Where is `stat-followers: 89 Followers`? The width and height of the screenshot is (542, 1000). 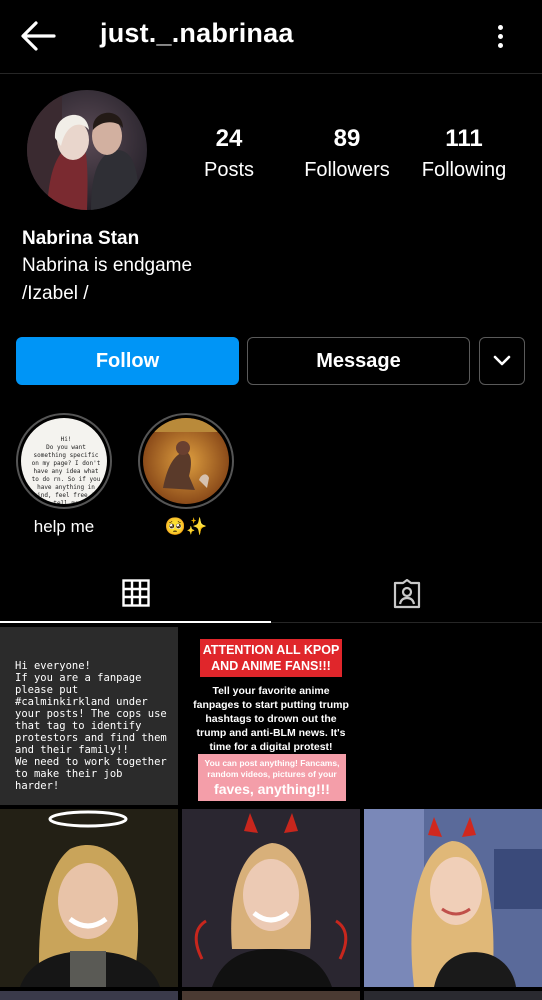
stat-followers: 89 Followers is located at coordinates (347, 154).